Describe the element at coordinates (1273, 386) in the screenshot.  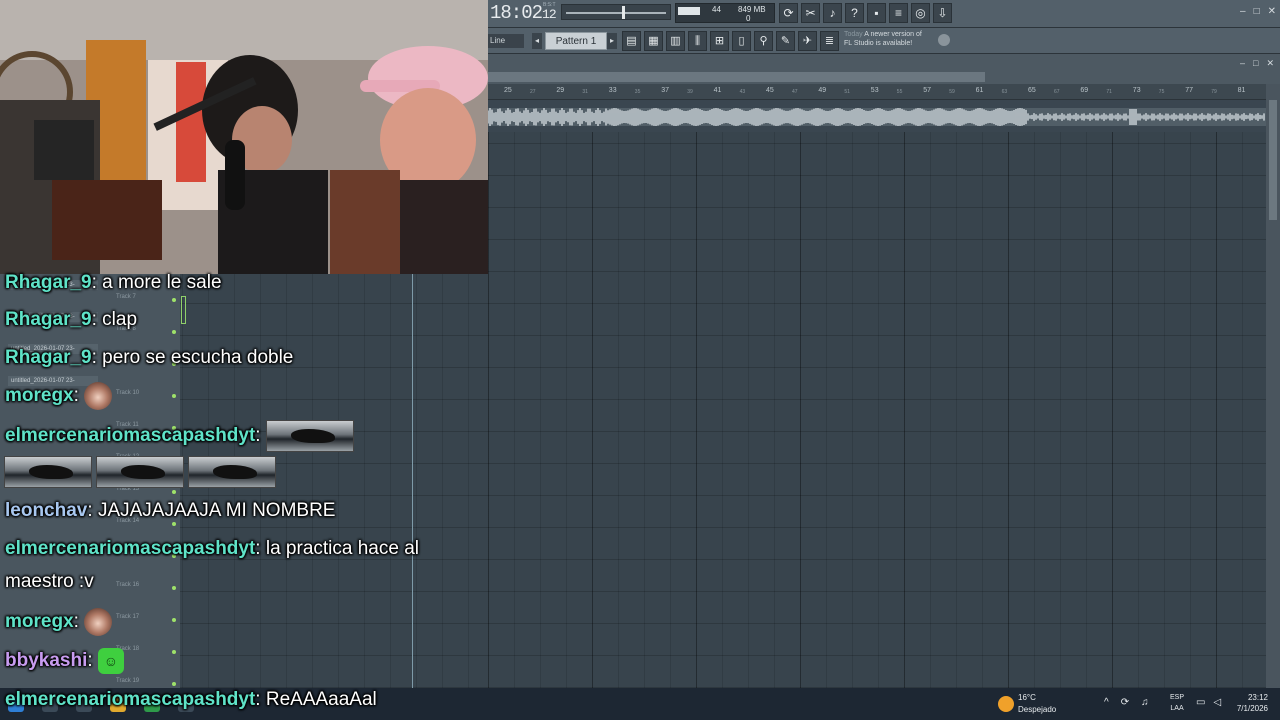
I see `playlist-vertical-scrollbar` at that location.